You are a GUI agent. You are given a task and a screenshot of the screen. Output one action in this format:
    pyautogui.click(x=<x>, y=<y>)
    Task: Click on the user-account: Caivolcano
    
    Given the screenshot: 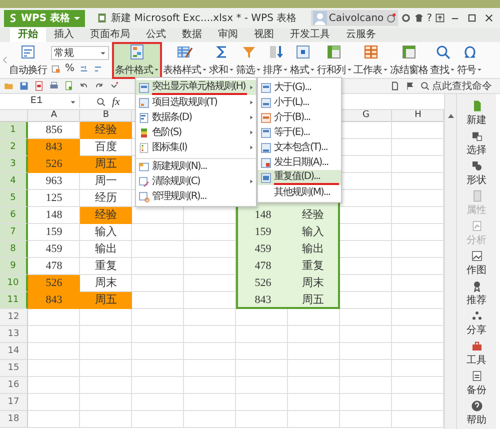 What is the action you would take?
    pyautogui.click(x=354, y=18)
    